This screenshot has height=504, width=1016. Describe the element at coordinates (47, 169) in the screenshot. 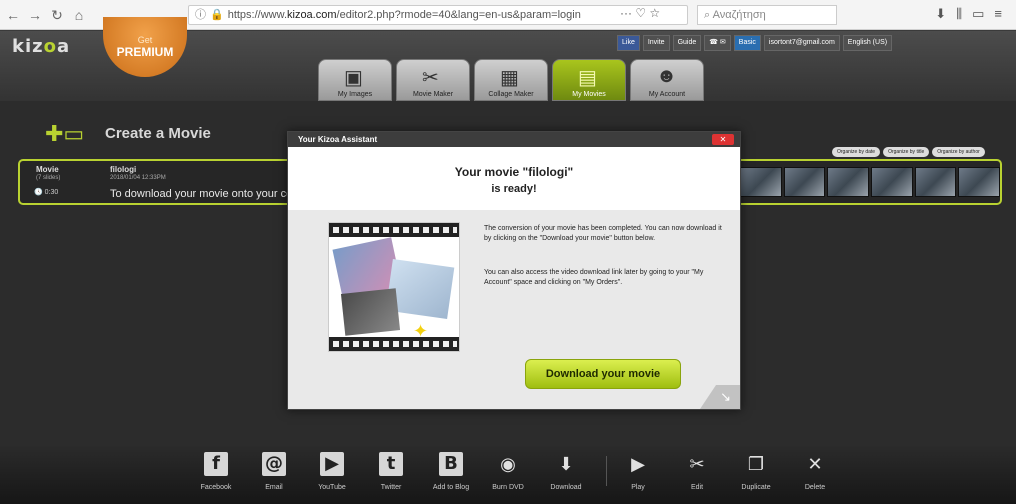

I see `movie-type-label: Movie` at that location.